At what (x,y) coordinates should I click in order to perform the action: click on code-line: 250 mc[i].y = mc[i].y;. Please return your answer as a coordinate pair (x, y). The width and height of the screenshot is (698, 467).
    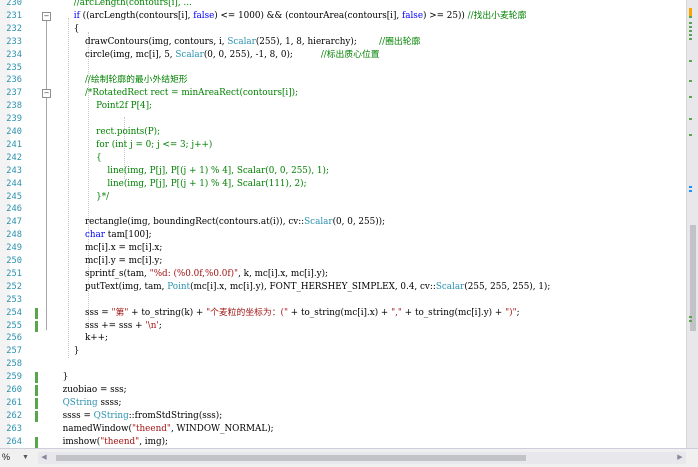
    Looking at the image, I should click on (343, 261).